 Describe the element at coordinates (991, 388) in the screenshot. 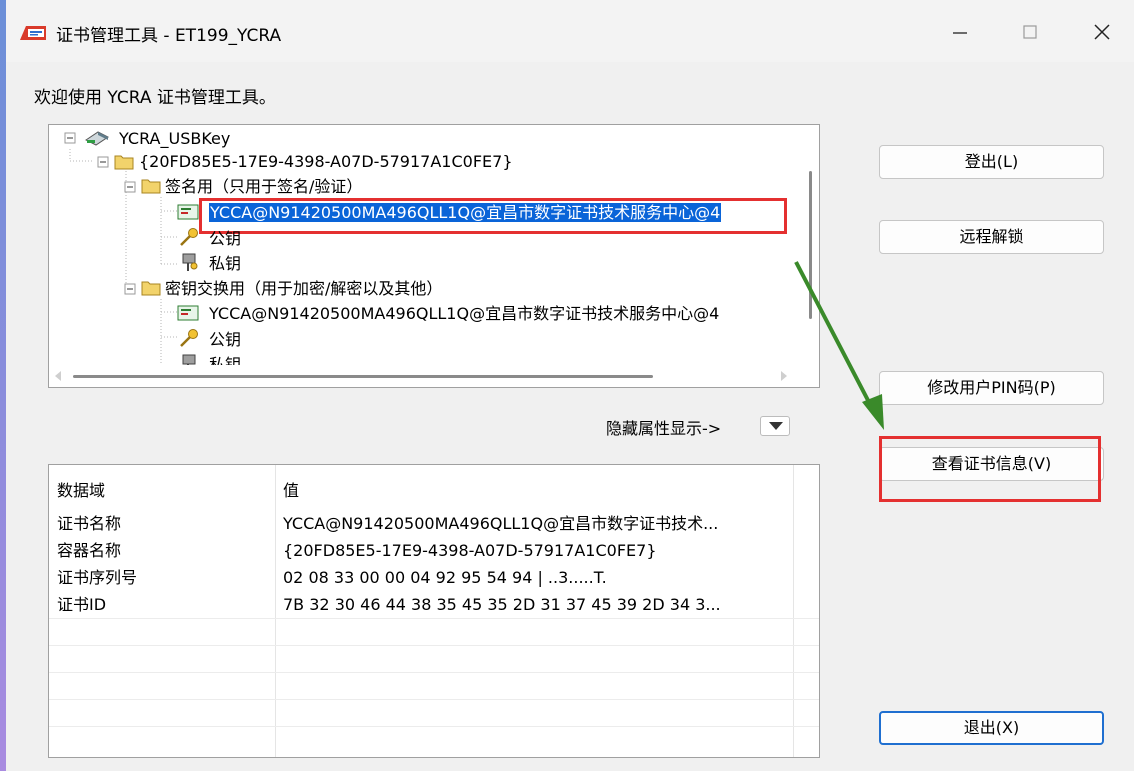

I see `change-pin-button: 修改用户PIN码(P)` at that location.